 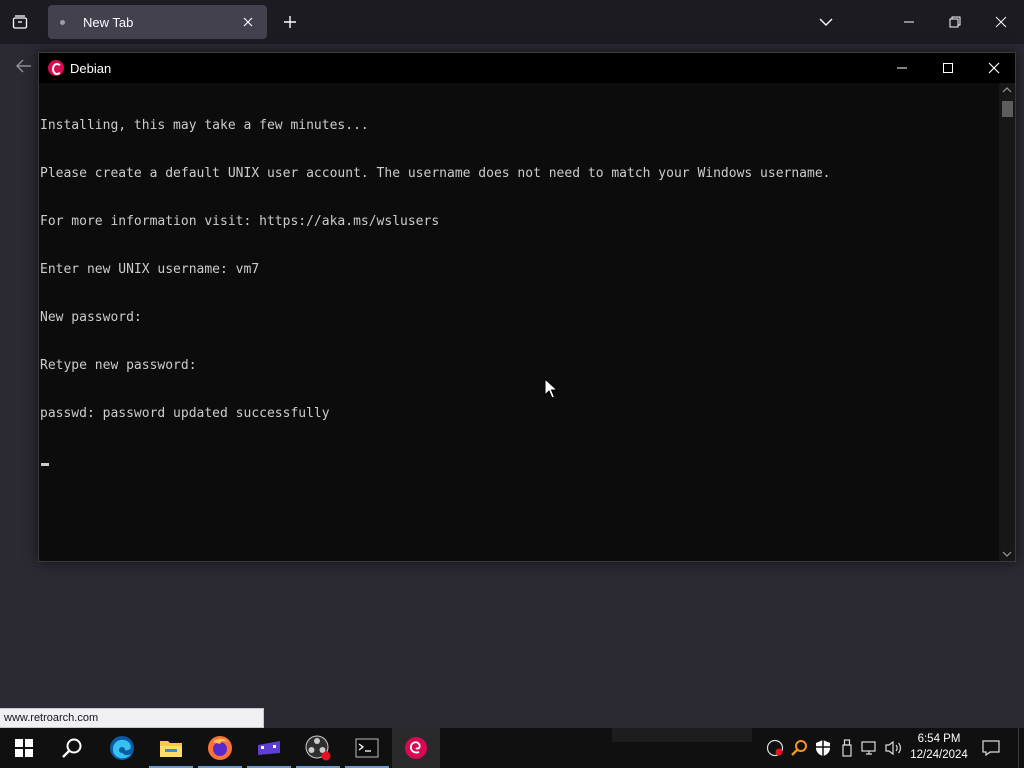 I want to click on console-minimize-button, so click(x=902, y=68).